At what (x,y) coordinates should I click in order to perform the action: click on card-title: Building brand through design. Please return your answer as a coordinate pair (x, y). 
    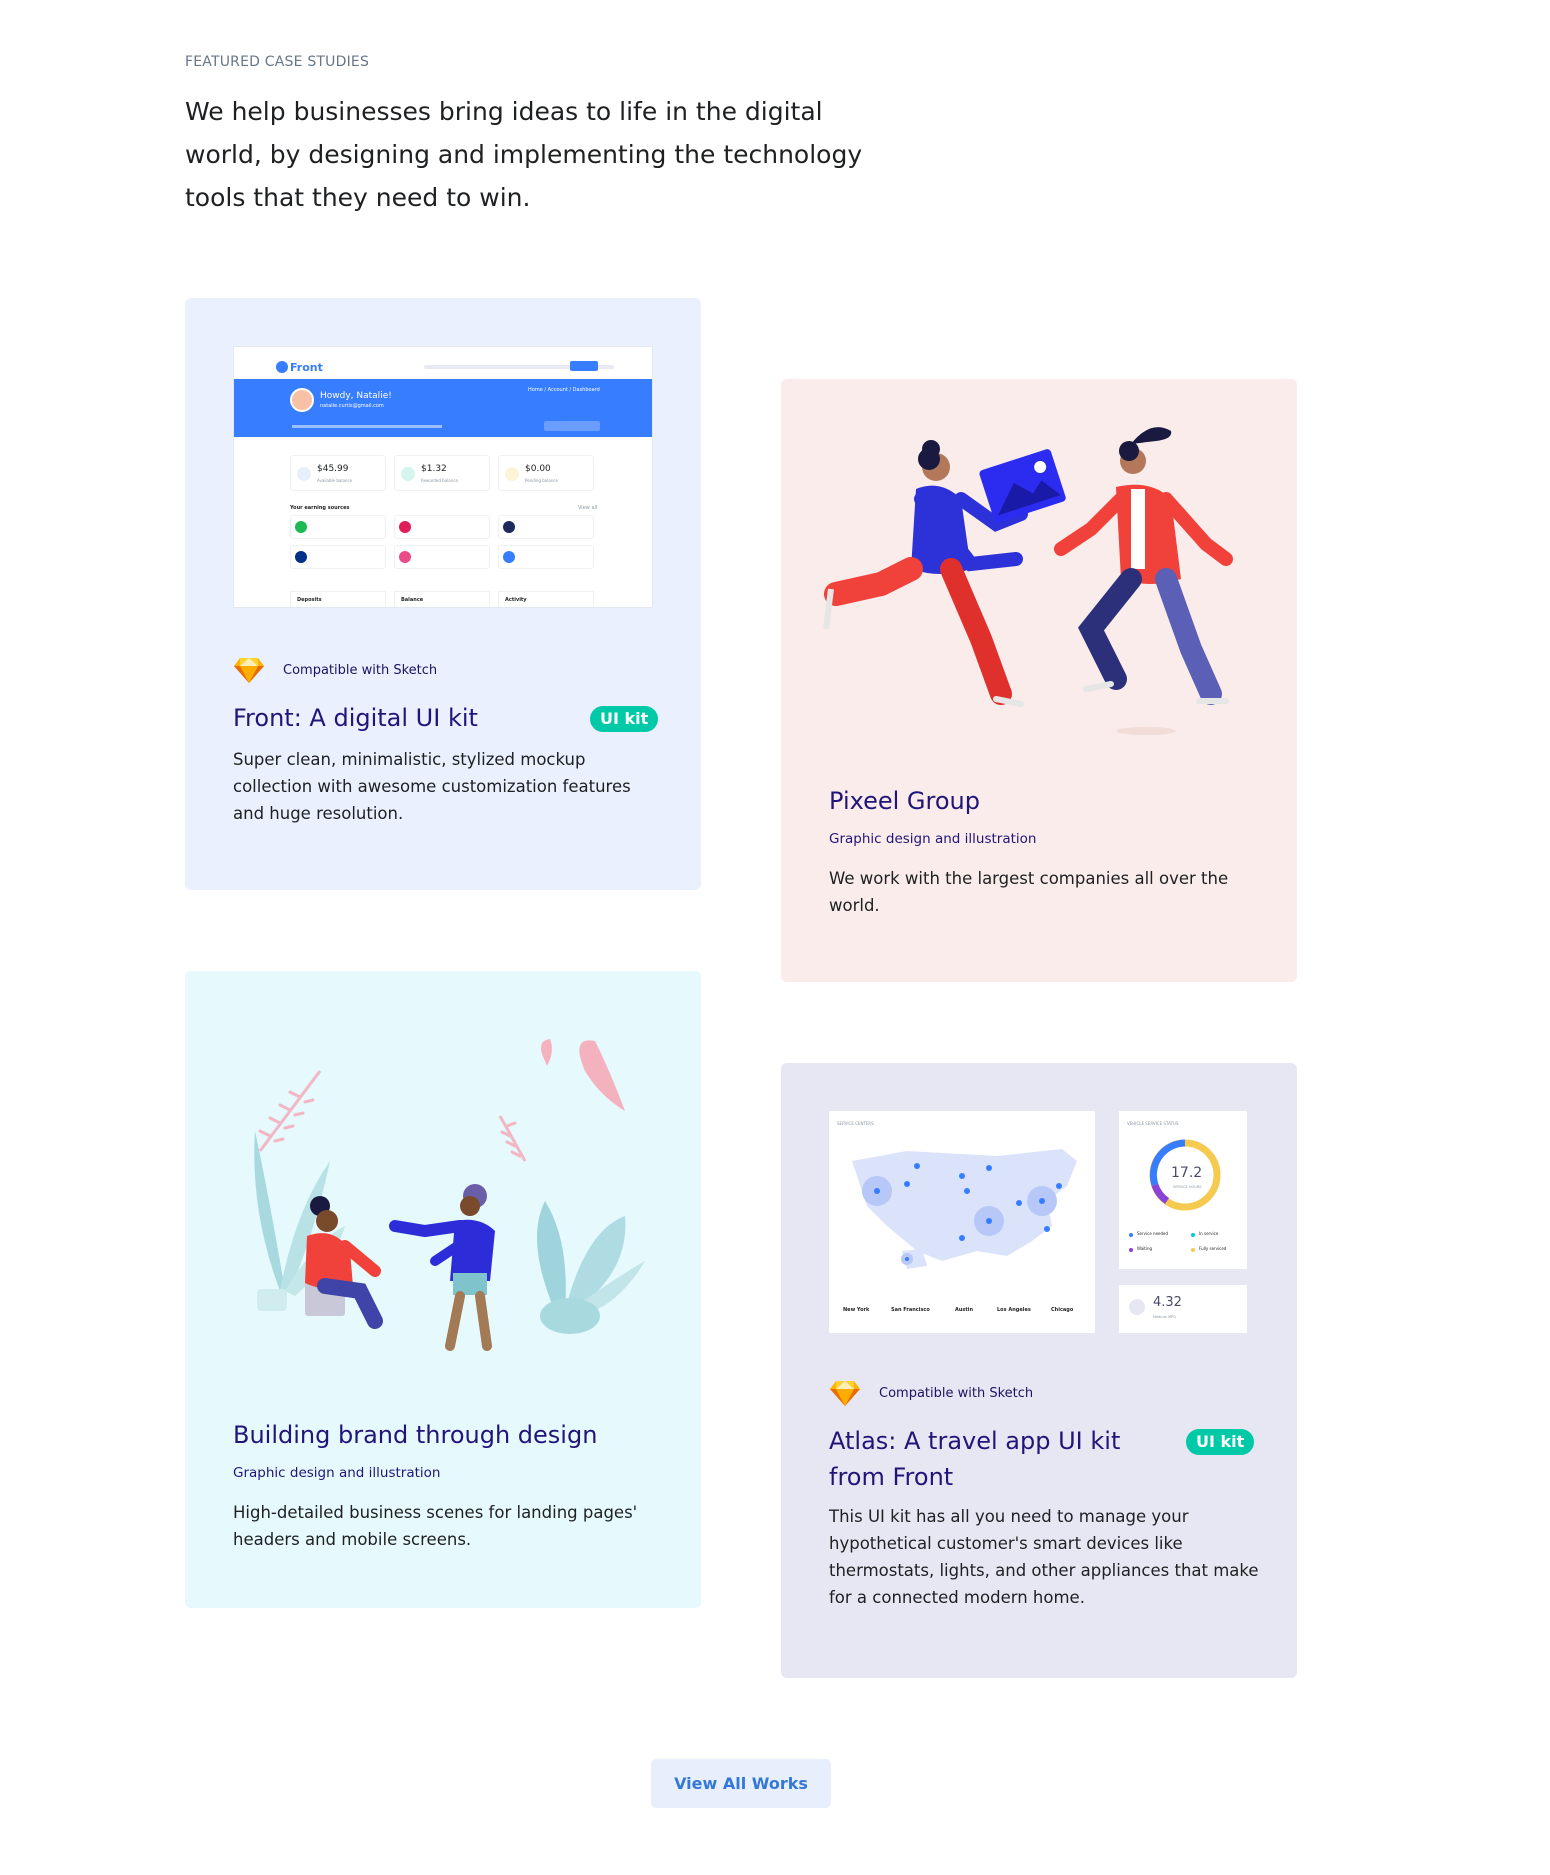
    Looking at the image, I should click on (415, 1435).